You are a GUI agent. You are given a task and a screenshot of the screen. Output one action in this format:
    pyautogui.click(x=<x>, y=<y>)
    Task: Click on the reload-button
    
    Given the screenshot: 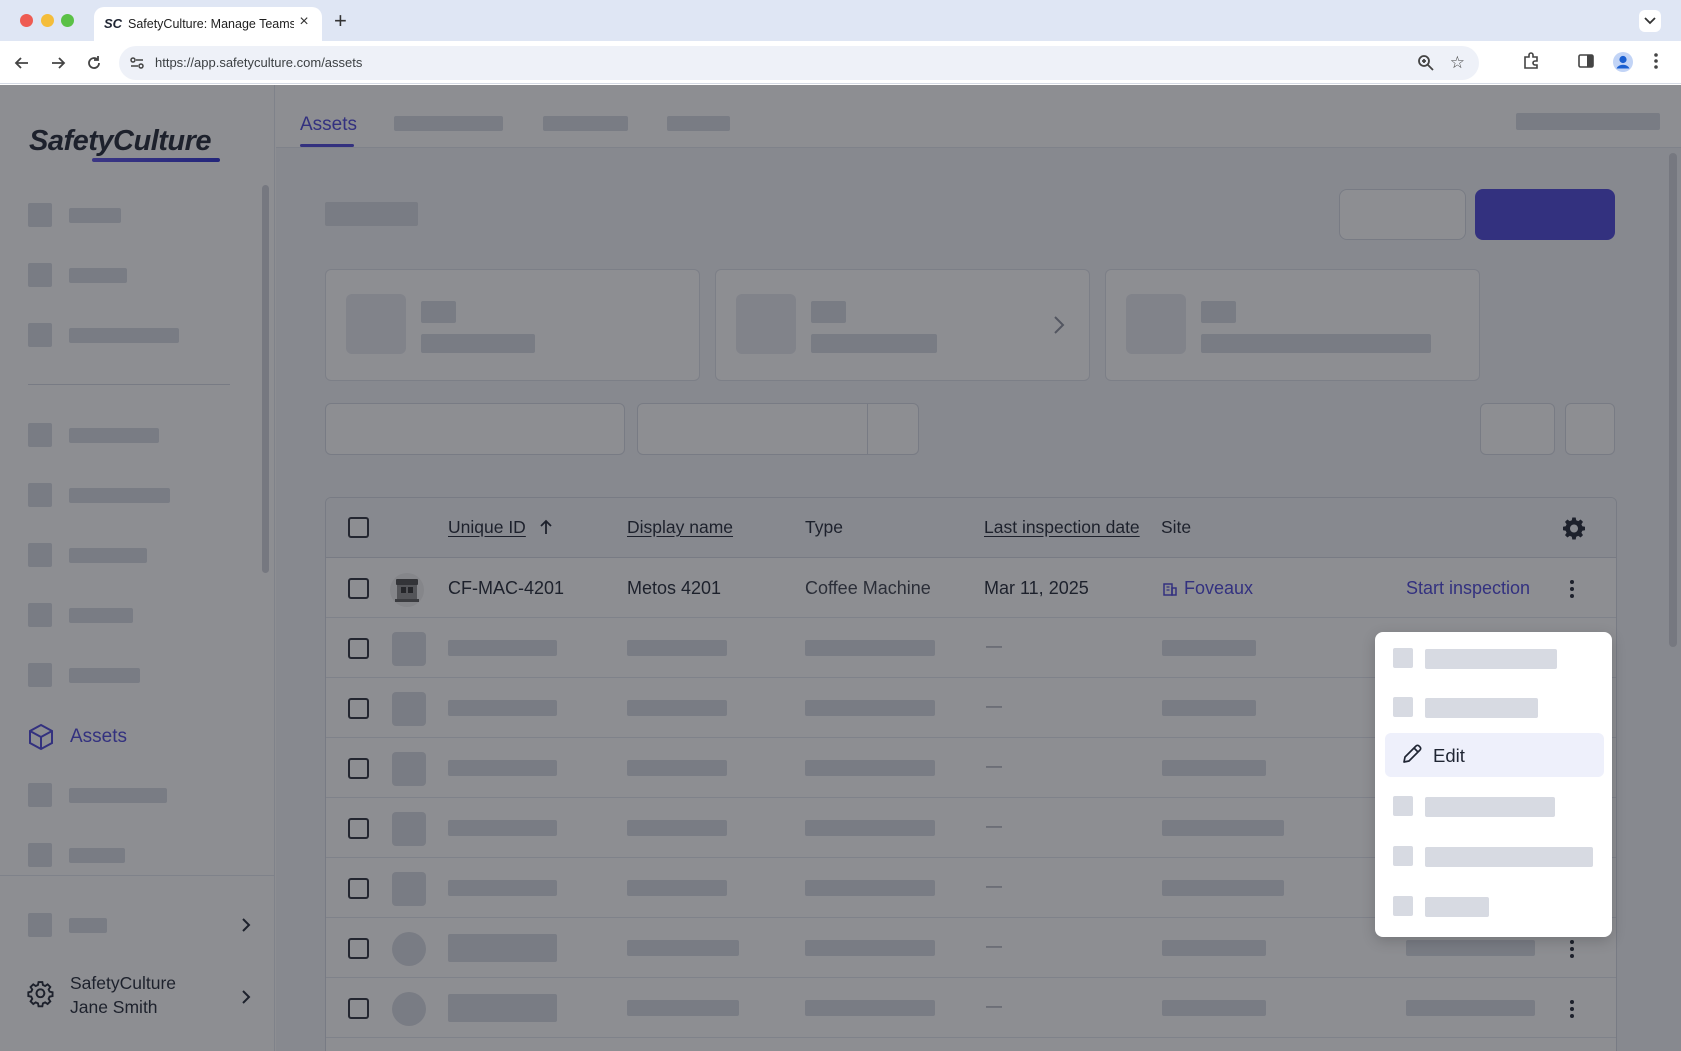 What is the action you would take?
    pyautogui.click(x=94, y=63)
    